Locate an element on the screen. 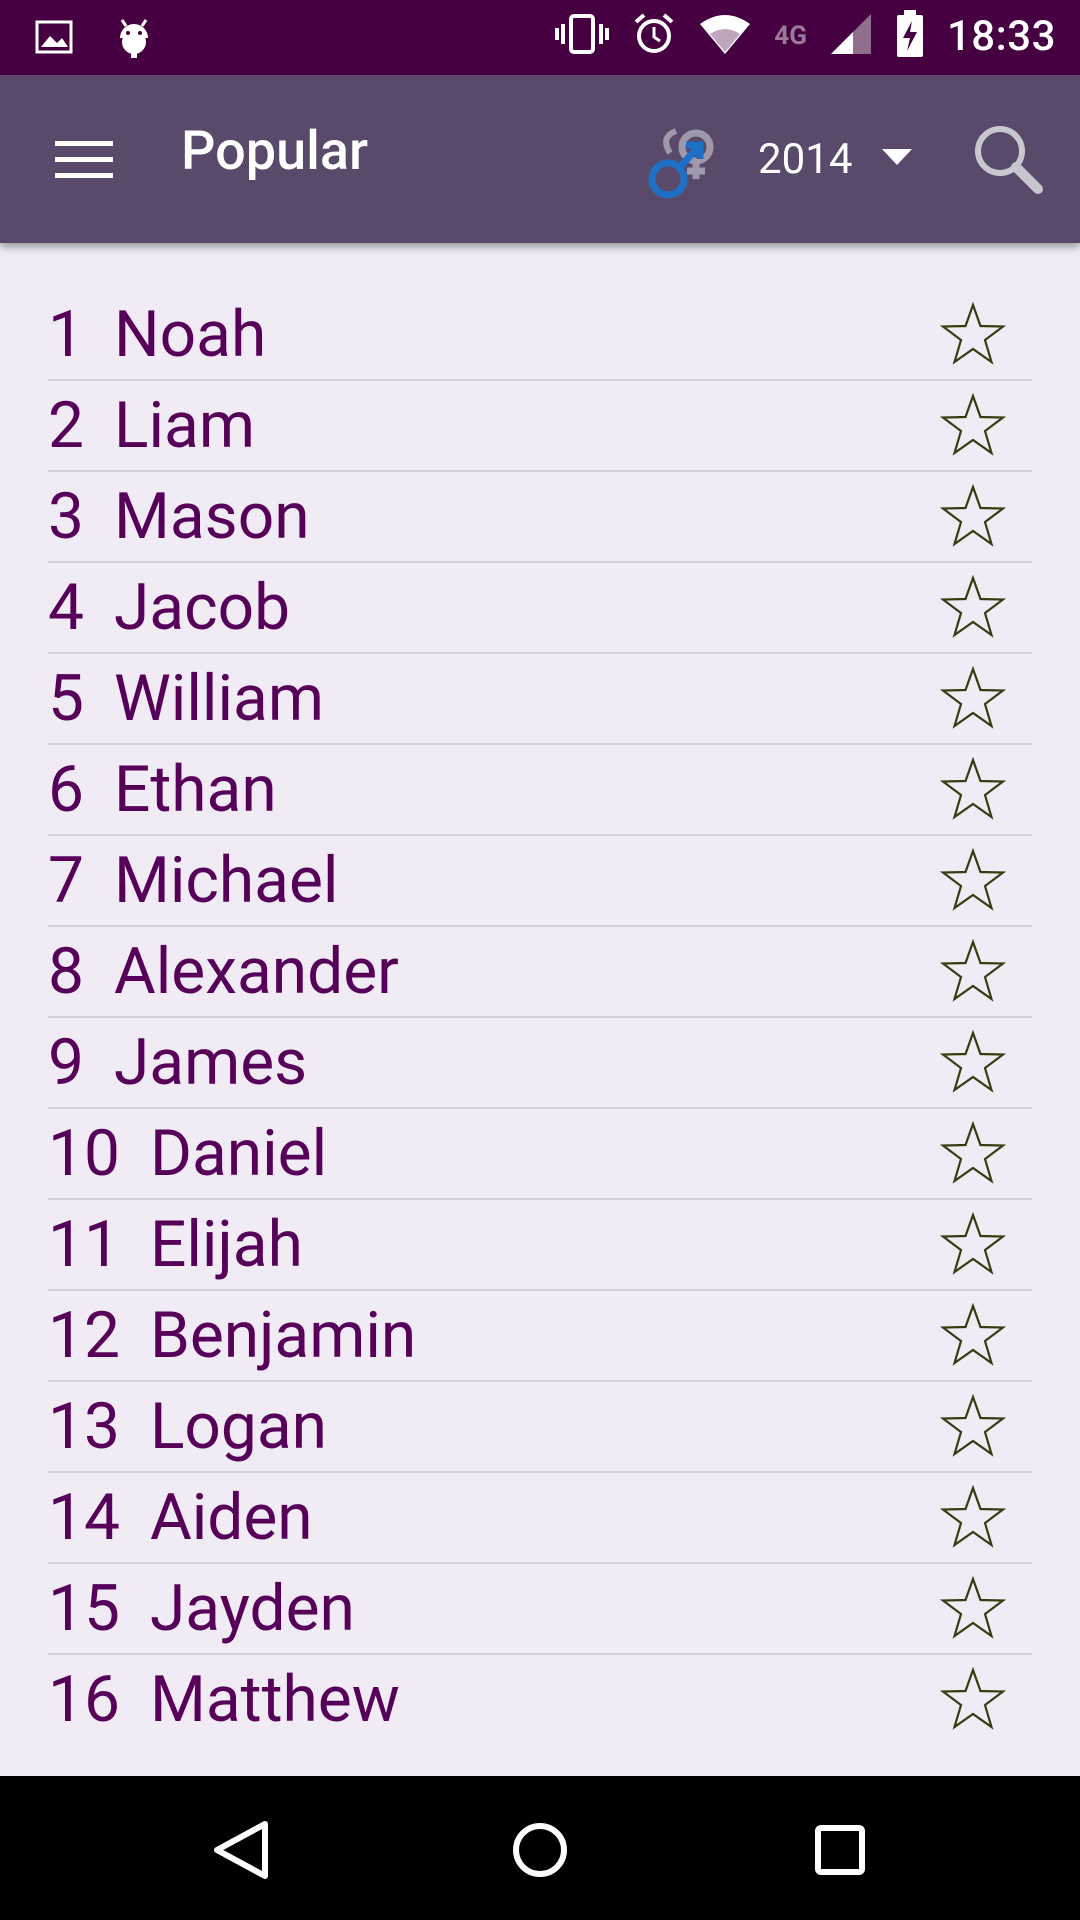 This screenshot has width=1080, height=1920. alarm-icon is located at coordinates (654, 36).